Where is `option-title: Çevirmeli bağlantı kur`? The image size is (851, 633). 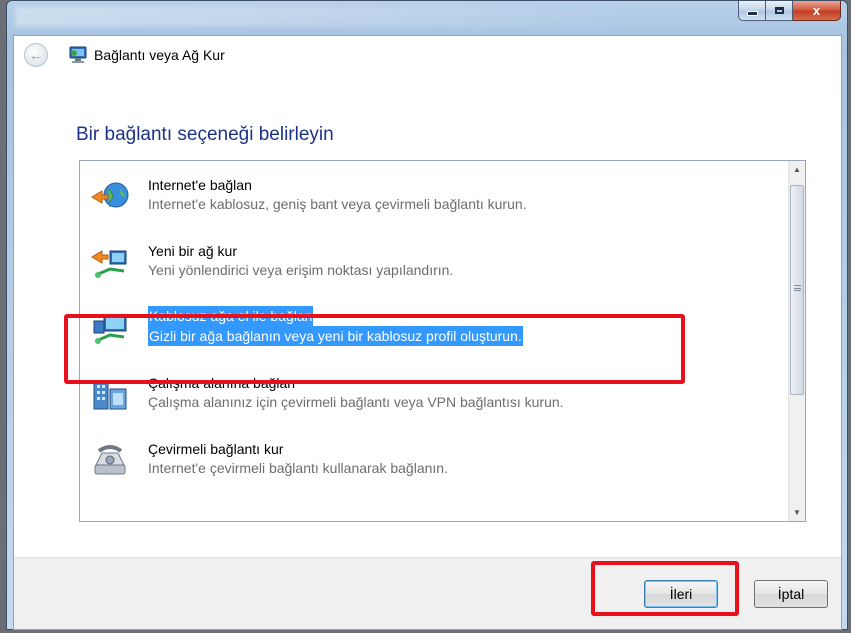
option-title: Çevirmeli bağlantı kur is located at coordinates (216, 449).